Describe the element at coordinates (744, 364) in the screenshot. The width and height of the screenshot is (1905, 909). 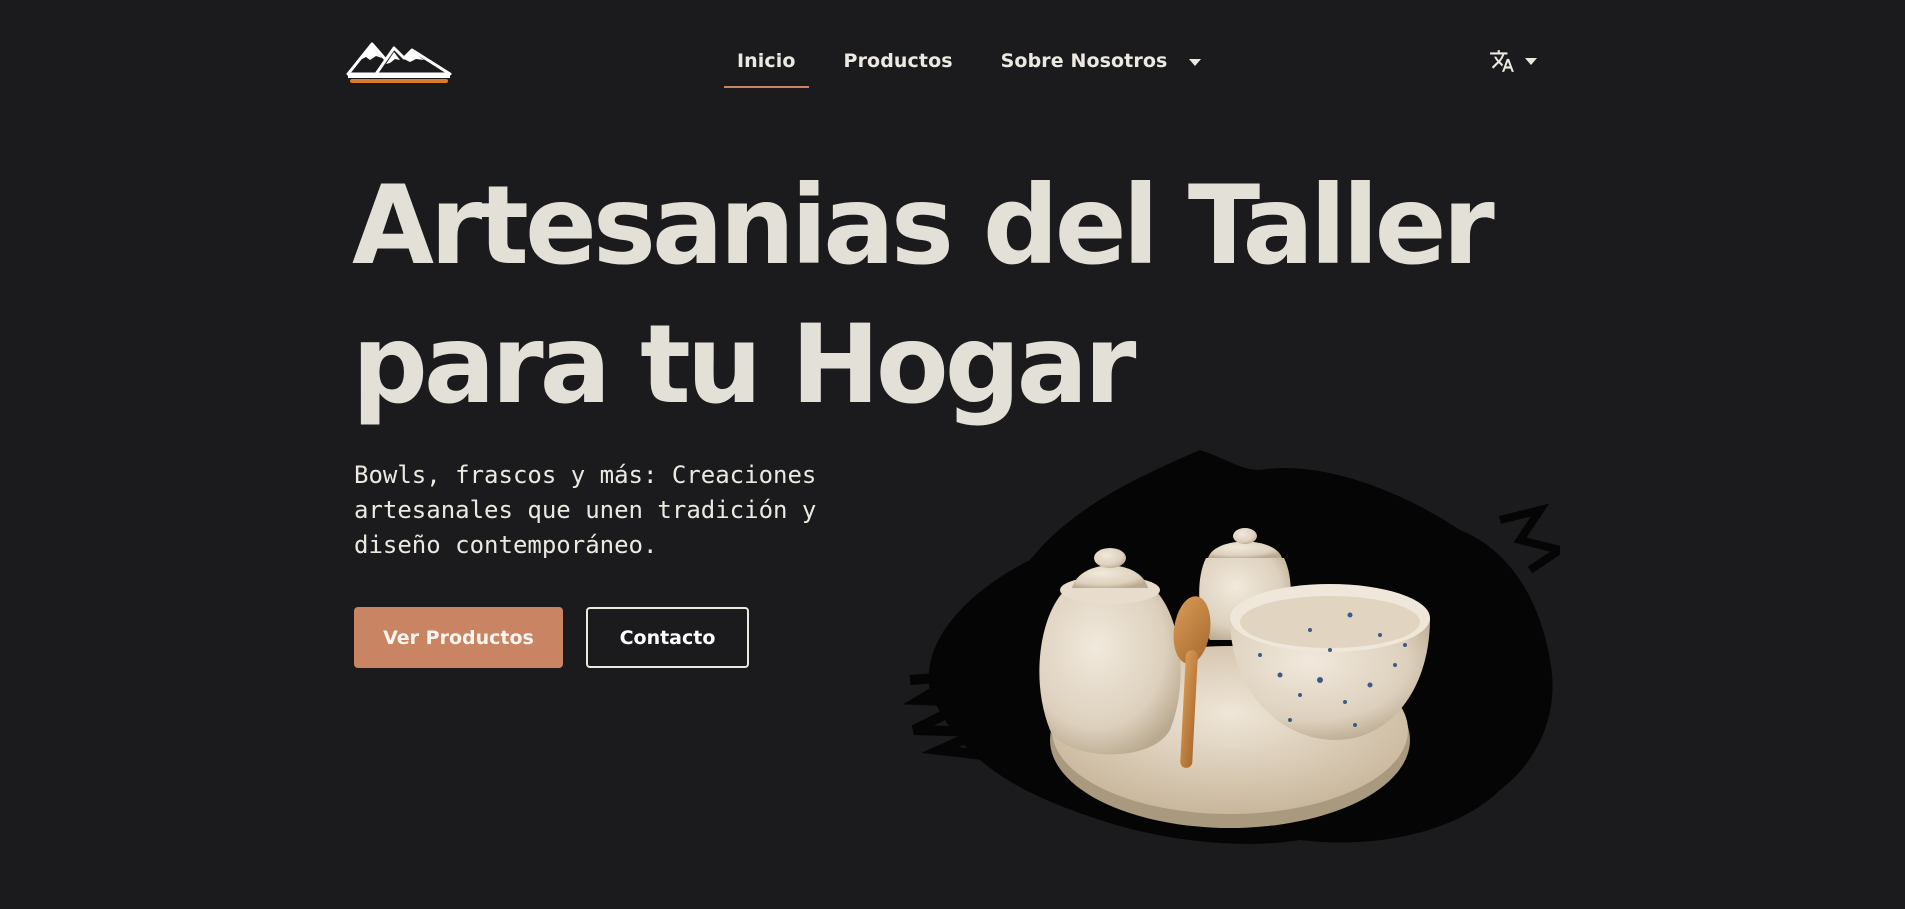
I see `hero-title-line-2: para tu Hogar` at that location.